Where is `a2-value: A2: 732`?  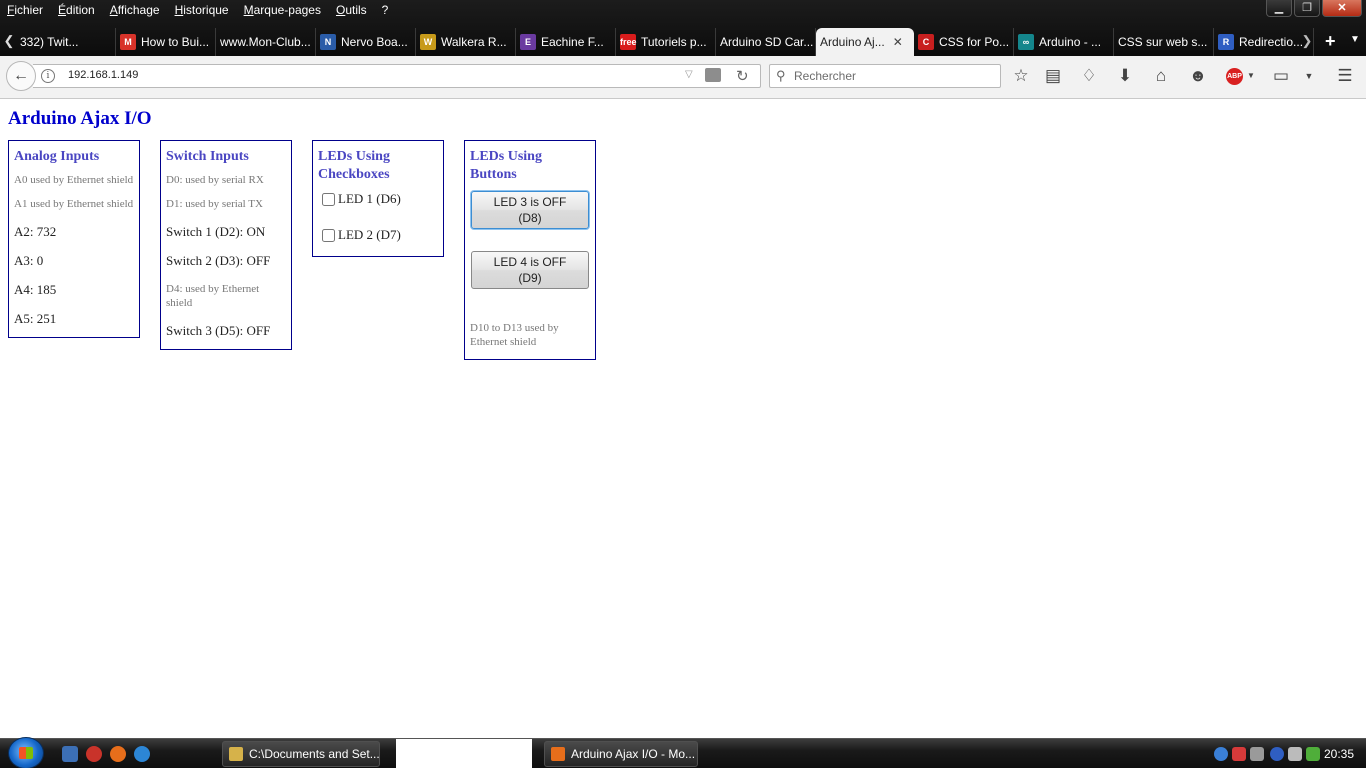 a2-value: A2: 732 is located at coordinates (35, 231).